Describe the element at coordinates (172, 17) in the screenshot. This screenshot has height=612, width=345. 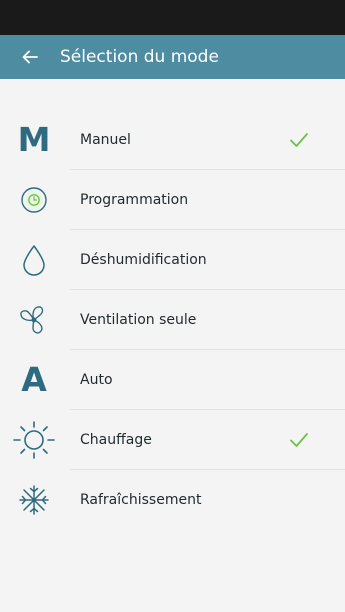
I see `status-bar` at that location.